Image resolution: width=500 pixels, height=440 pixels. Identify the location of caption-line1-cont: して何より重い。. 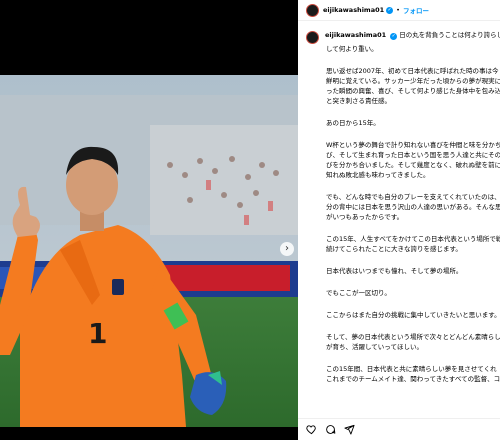
(352, 49).